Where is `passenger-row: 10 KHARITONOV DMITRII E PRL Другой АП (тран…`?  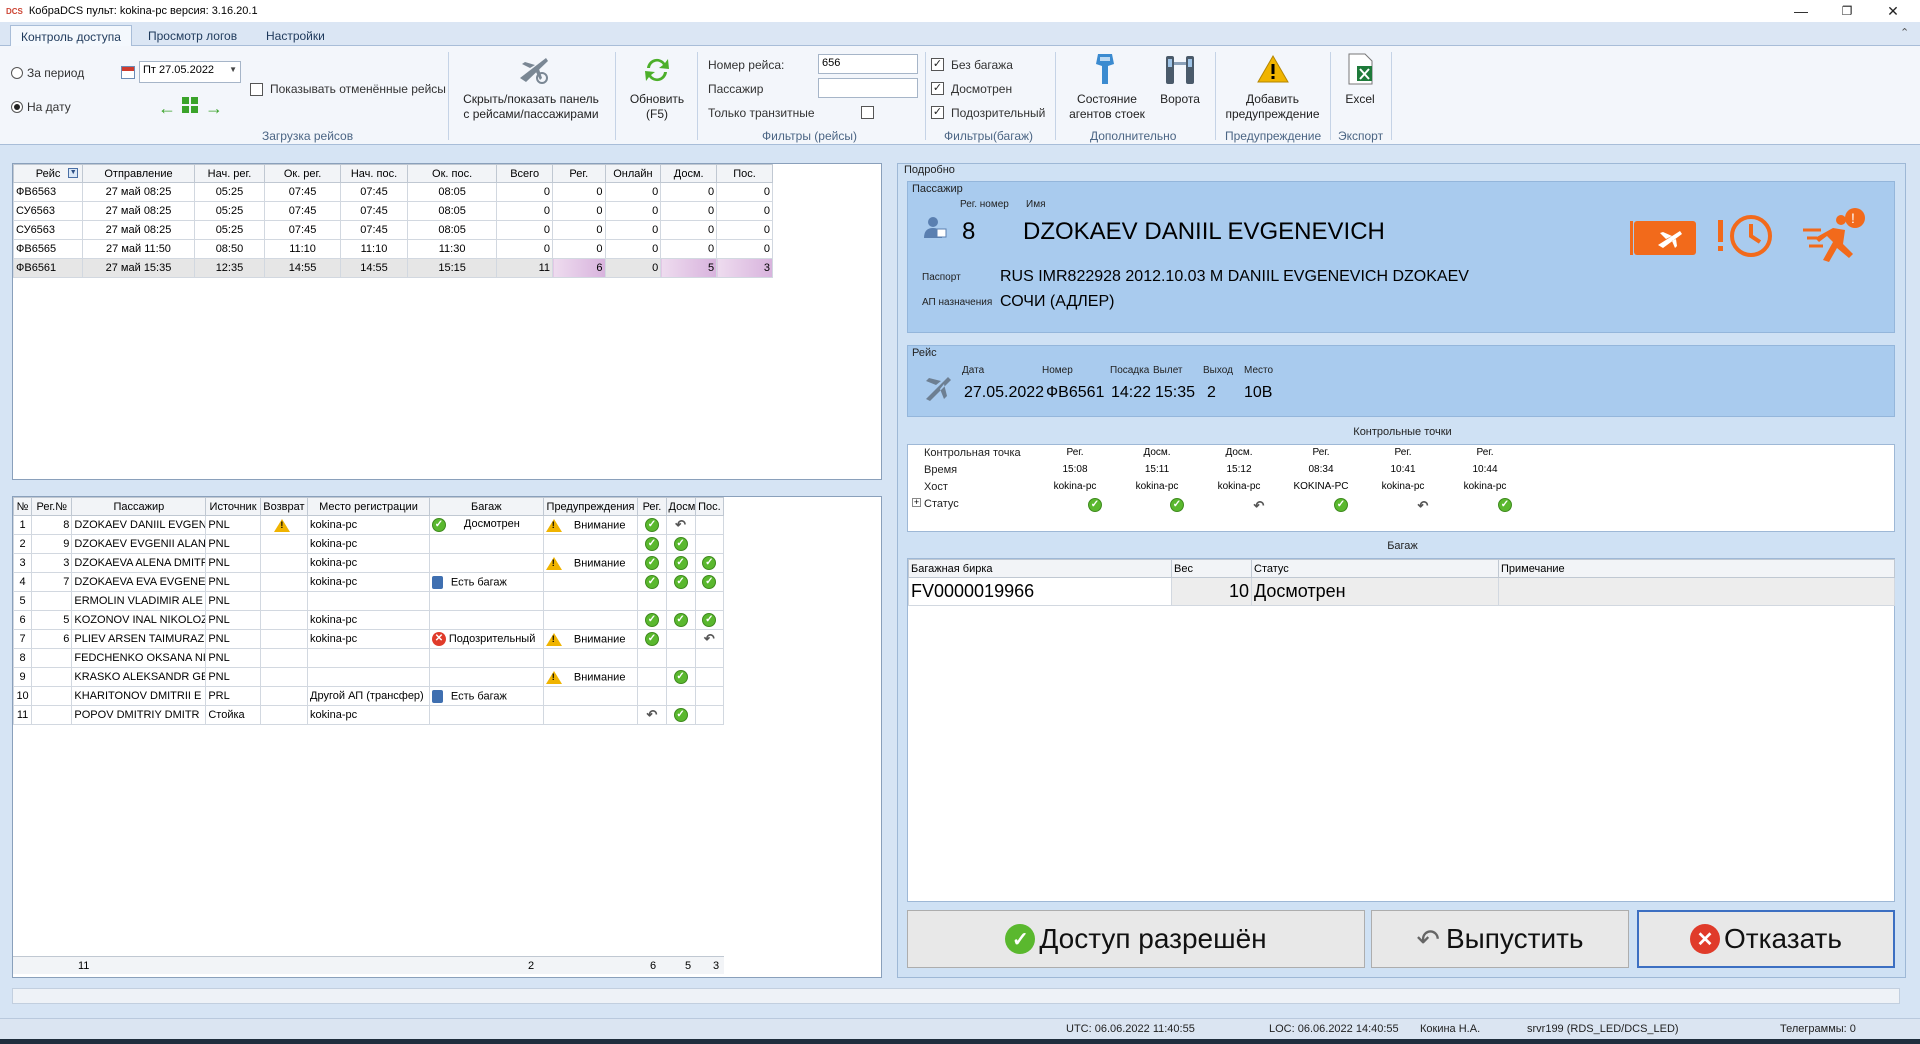 passenger-row: 10 KHARITONOV DMITRII E PRL Другой АП (тран… is located at coordinates (368, 696).